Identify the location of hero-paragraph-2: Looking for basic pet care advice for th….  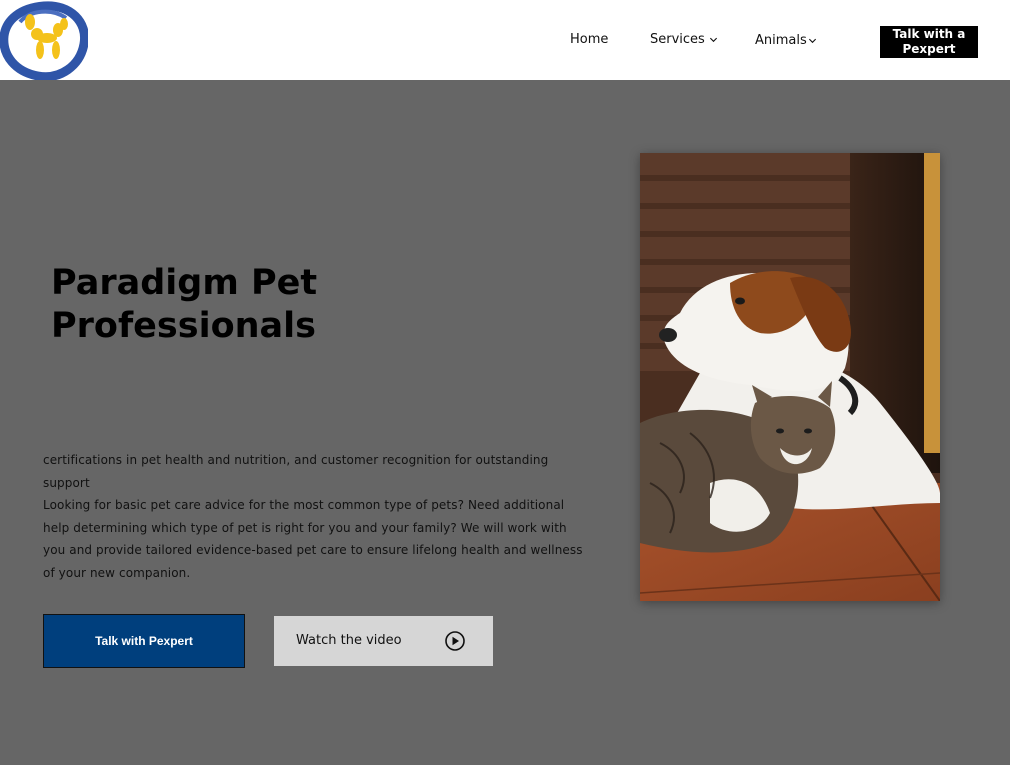
(313, 539).